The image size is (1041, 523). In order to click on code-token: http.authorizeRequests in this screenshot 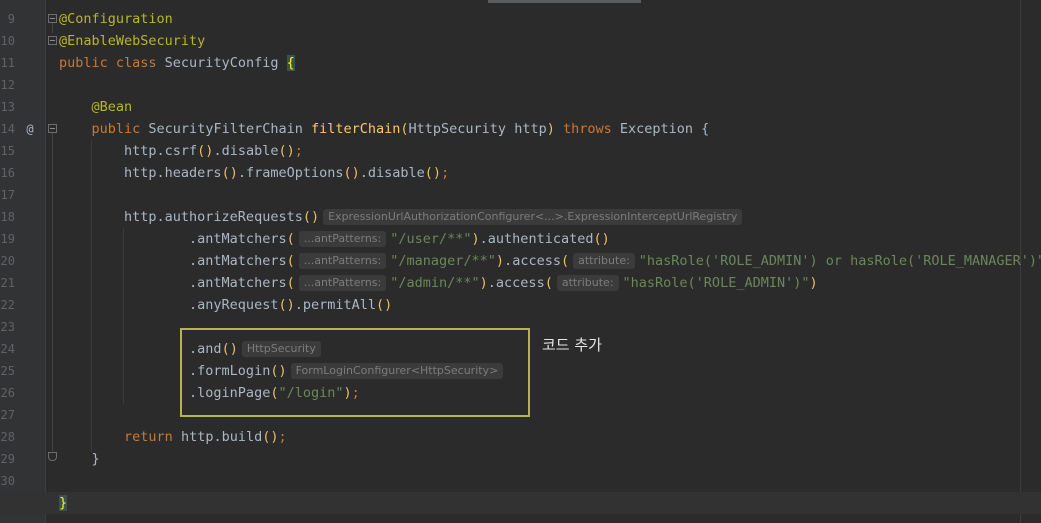, I will do `click(181, 217)`.